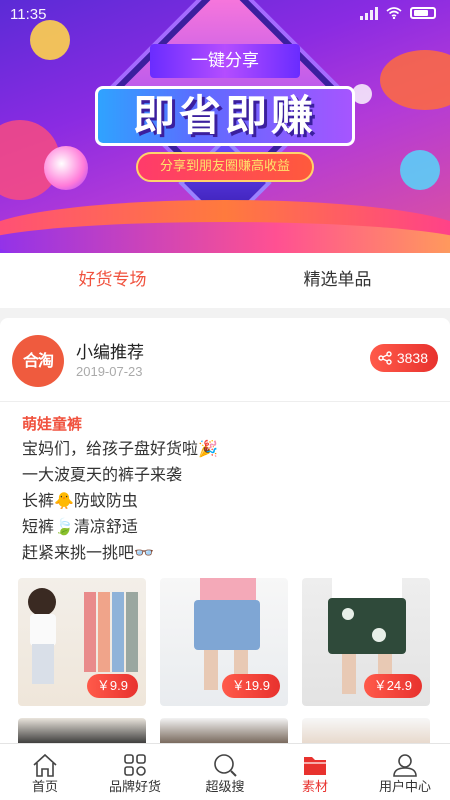 The image size is (450, 800). I want to click on share-icon, so click(385, 358).